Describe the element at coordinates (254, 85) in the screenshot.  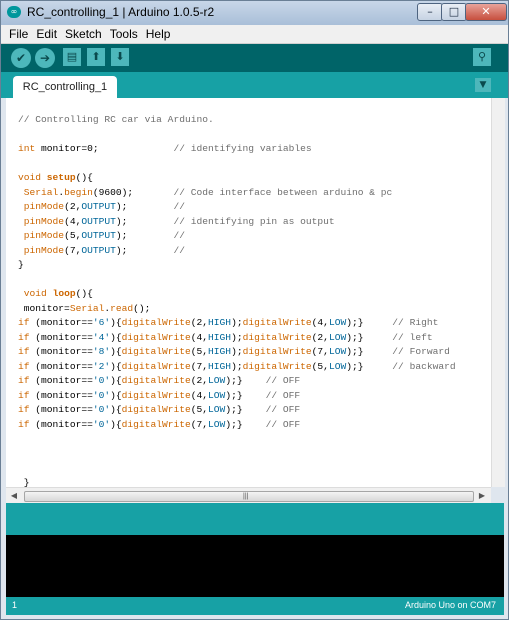
I see `tab-strip: RC_controlling_1 ▼` at that location.